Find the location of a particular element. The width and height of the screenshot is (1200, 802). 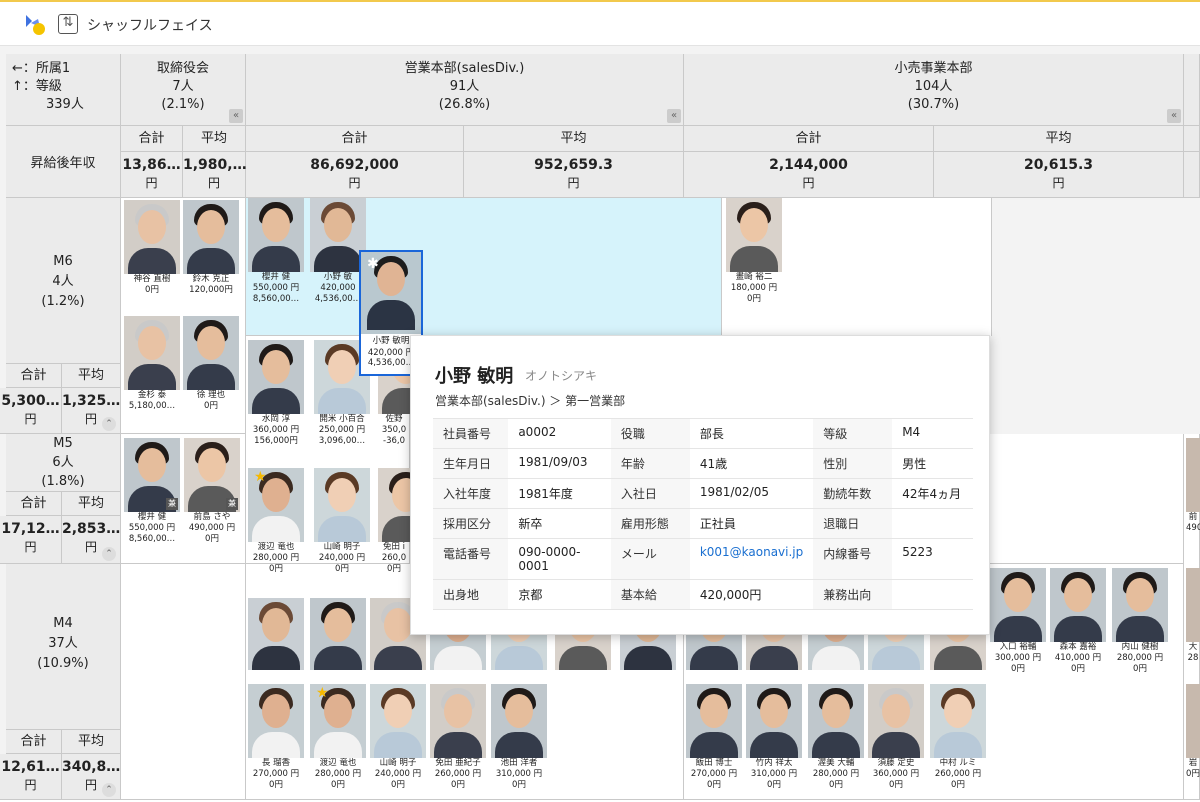

popup-field-label: 出身地 is located at coordinates (471, 594).